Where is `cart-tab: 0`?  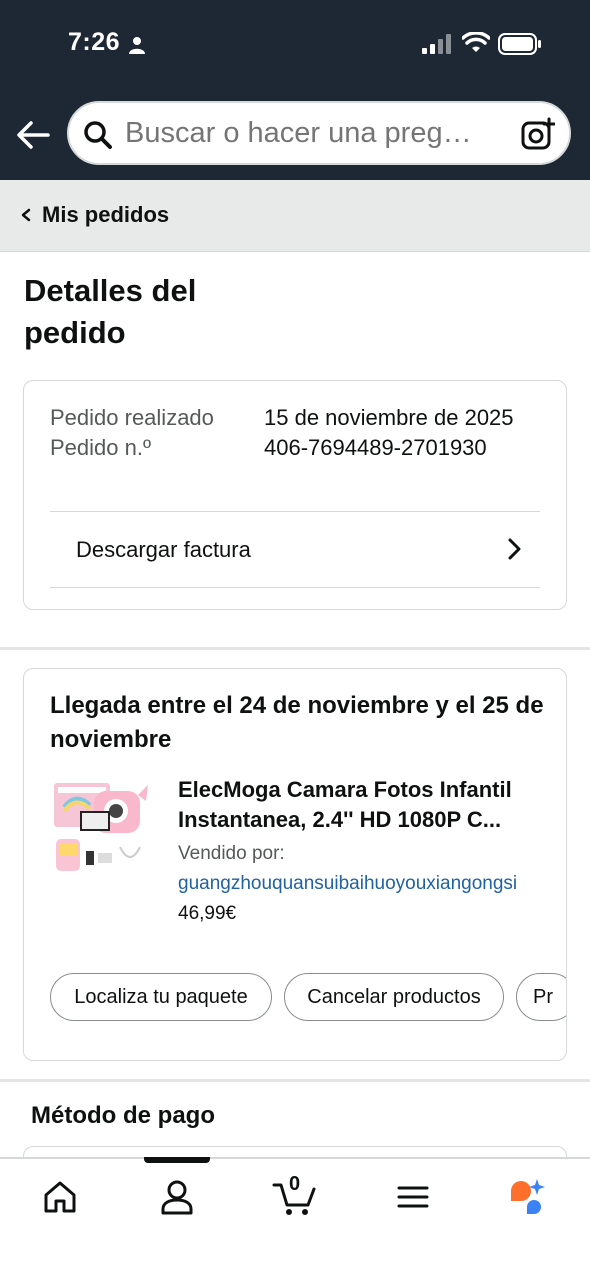 cart-tab: 0 is located at coordinates (295, 1195).